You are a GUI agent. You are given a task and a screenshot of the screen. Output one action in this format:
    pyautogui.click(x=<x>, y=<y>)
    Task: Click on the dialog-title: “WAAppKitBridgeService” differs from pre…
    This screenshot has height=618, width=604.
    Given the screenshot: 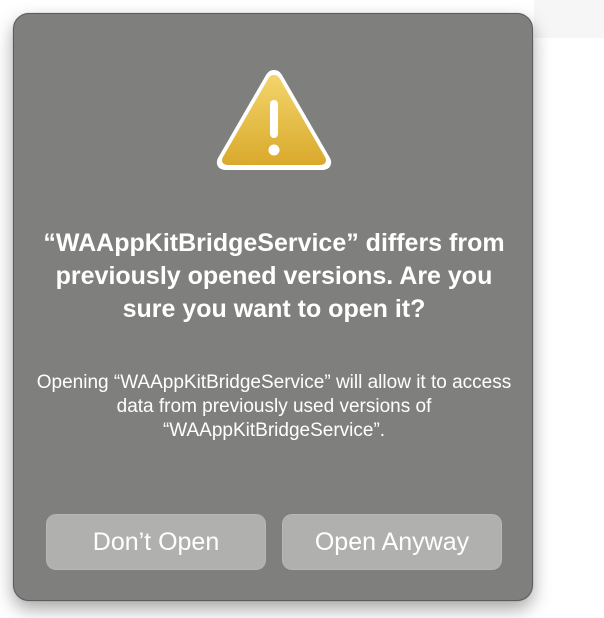 What is the action you would take?
    pyautogui.click(x=274, y=276)
    